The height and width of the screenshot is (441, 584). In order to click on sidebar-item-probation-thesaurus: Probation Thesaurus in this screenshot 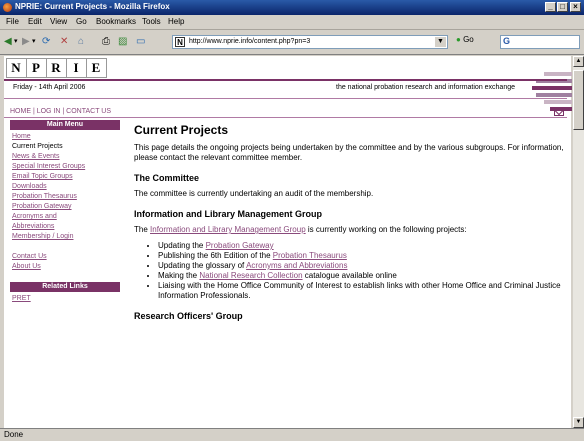, I will do `click(66, 197)`.